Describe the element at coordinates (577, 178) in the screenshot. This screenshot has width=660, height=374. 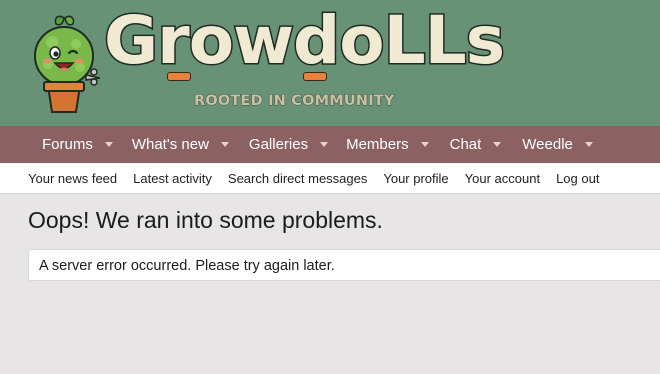
I see `subnav-link-log-out: Log out` at that location.